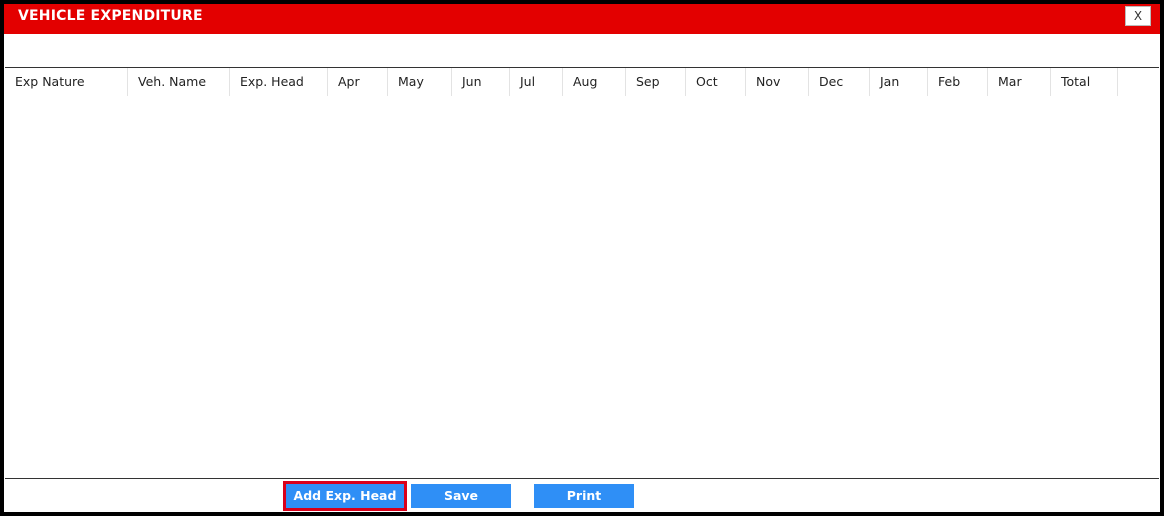 The image size is (1164, 516). What do you see at coordinates (582, 19) in the screenshot?
I see `title-bar: VEHICLE EXPENDITURE X` at bounding box center [582, 19].